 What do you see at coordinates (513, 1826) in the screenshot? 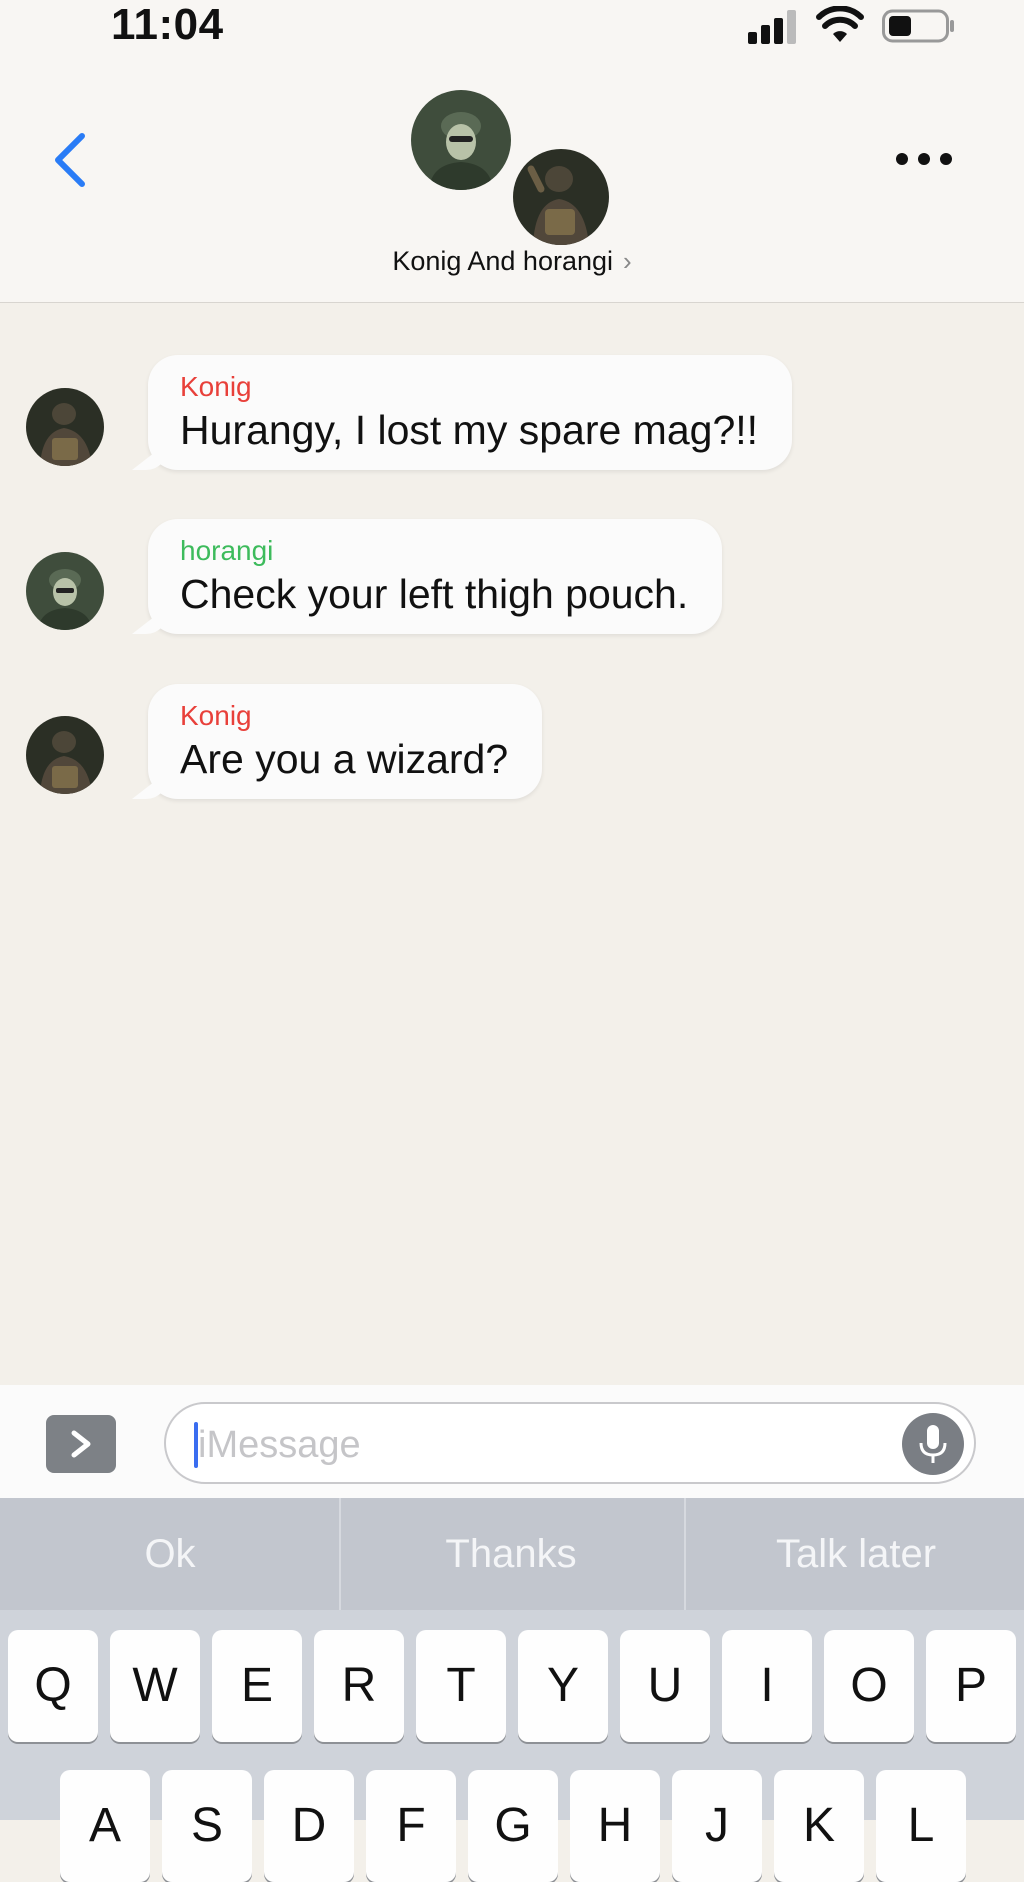
I see `key-g: G` at bounding box center [513, 1826].